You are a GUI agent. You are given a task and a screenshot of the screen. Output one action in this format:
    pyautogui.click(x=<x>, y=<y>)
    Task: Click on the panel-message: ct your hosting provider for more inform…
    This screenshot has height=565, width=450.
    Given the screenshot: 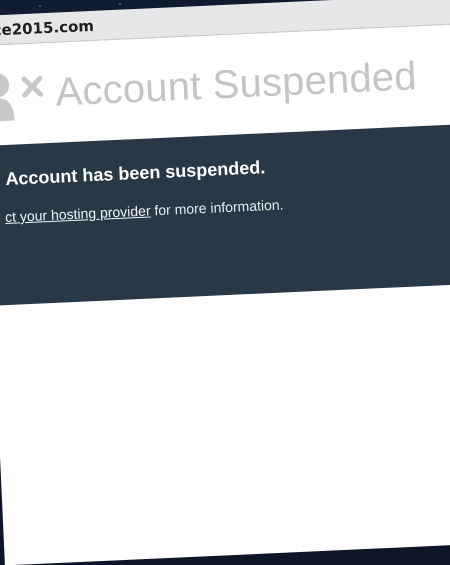 What is the action you would take?
    pyautogui.click(x=144, y=210)
    